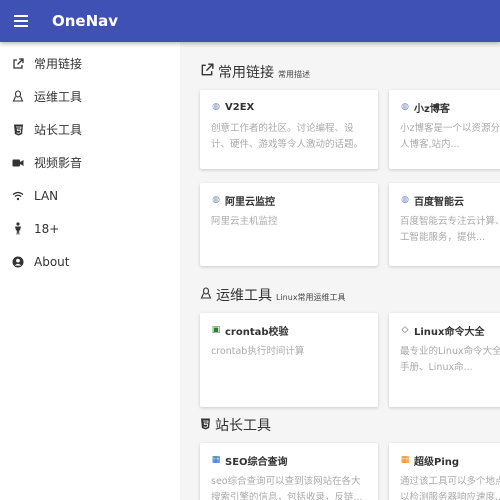 The width and height of the screenshot is (500, 500). I want to click on card-title: V2EX, so click(240, 107).